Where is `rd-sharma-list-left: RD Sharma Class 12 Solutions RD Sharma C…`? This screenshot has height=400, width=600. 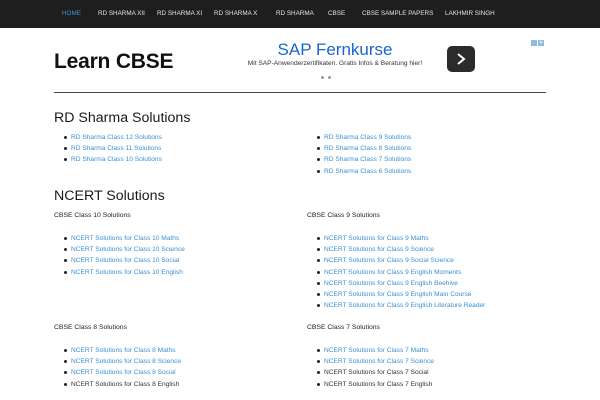 rd-sharma-list-left: RD Sharma Class 12 Solutions RD Sharma C… is located at coordinates (108, 149).